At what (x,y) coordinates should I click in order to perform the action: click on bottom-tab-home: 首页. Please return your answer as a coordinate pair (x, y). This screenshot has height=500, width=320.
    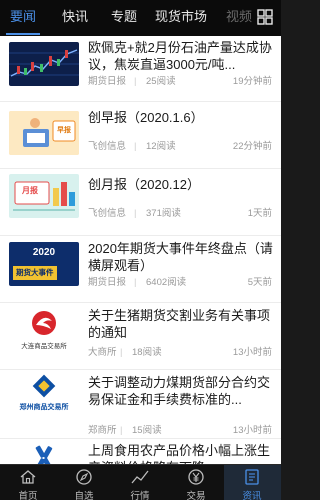
    Looking at the image, I should click on (28, 482).